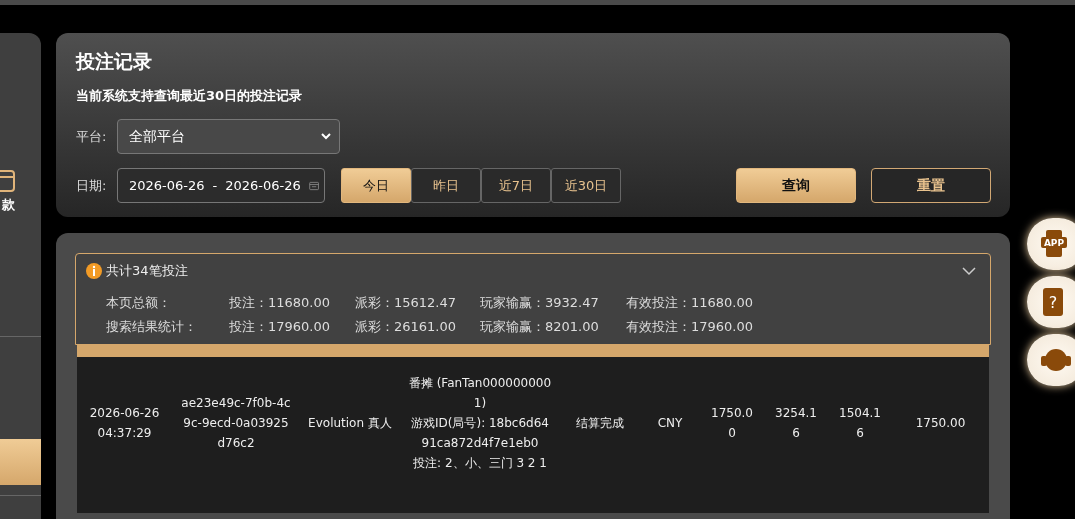  I want to click on table-cell-text: ae23e49c-7f0b-4c9c-9ecd-0a03925d76c2, so click(236, 423).